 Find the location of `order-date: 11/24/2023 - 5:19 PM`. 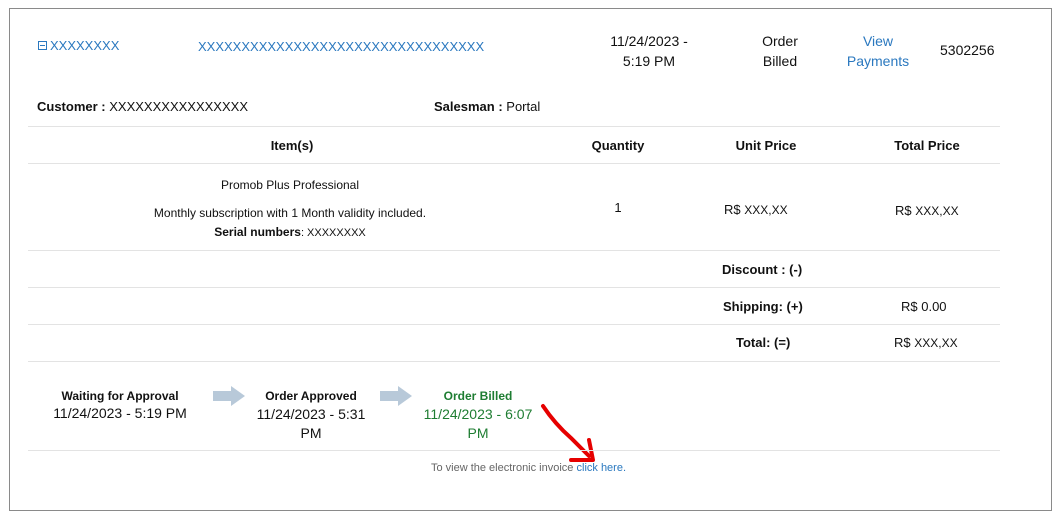

order-date: 11/24/2023 - 5:19 PM is located at coordinates (649, 51).